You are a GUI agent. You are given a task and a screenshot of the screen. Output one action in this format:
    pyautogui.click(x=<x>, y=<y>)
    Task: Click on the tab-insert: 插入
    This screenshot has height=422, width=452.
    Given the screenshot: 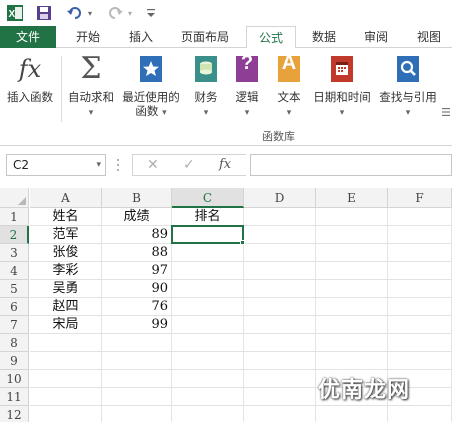 What is the action you would take?
    pyautogui.click(x=141, y=37)
    